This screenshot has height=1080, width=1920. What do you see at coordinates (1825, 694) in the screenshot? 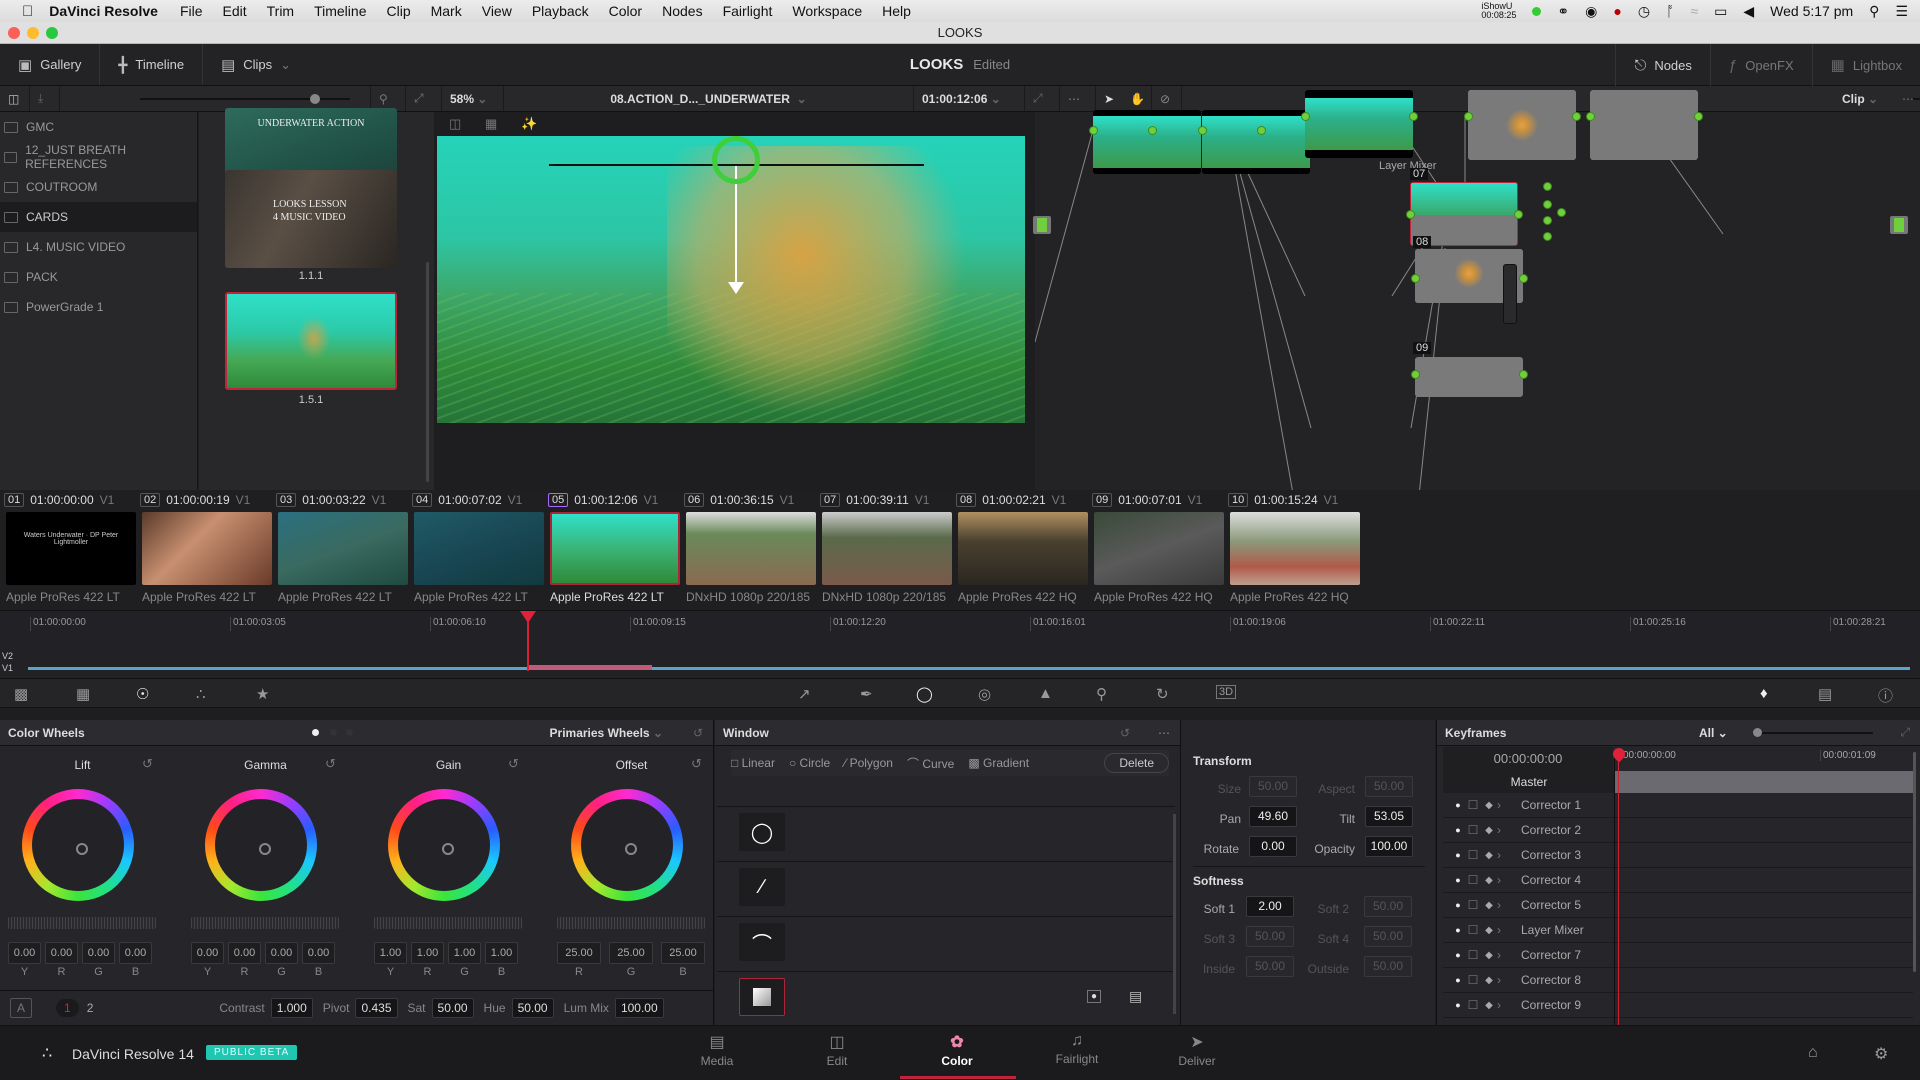
I see `scopes-icon: ▤` at bounding box center [1825, 694].